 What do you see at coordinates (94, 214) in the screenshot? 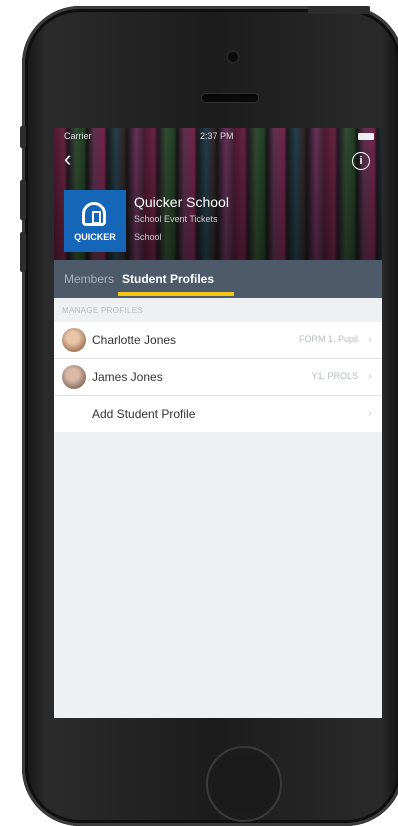
I see `house-icon` at bounding box center [94, 214].